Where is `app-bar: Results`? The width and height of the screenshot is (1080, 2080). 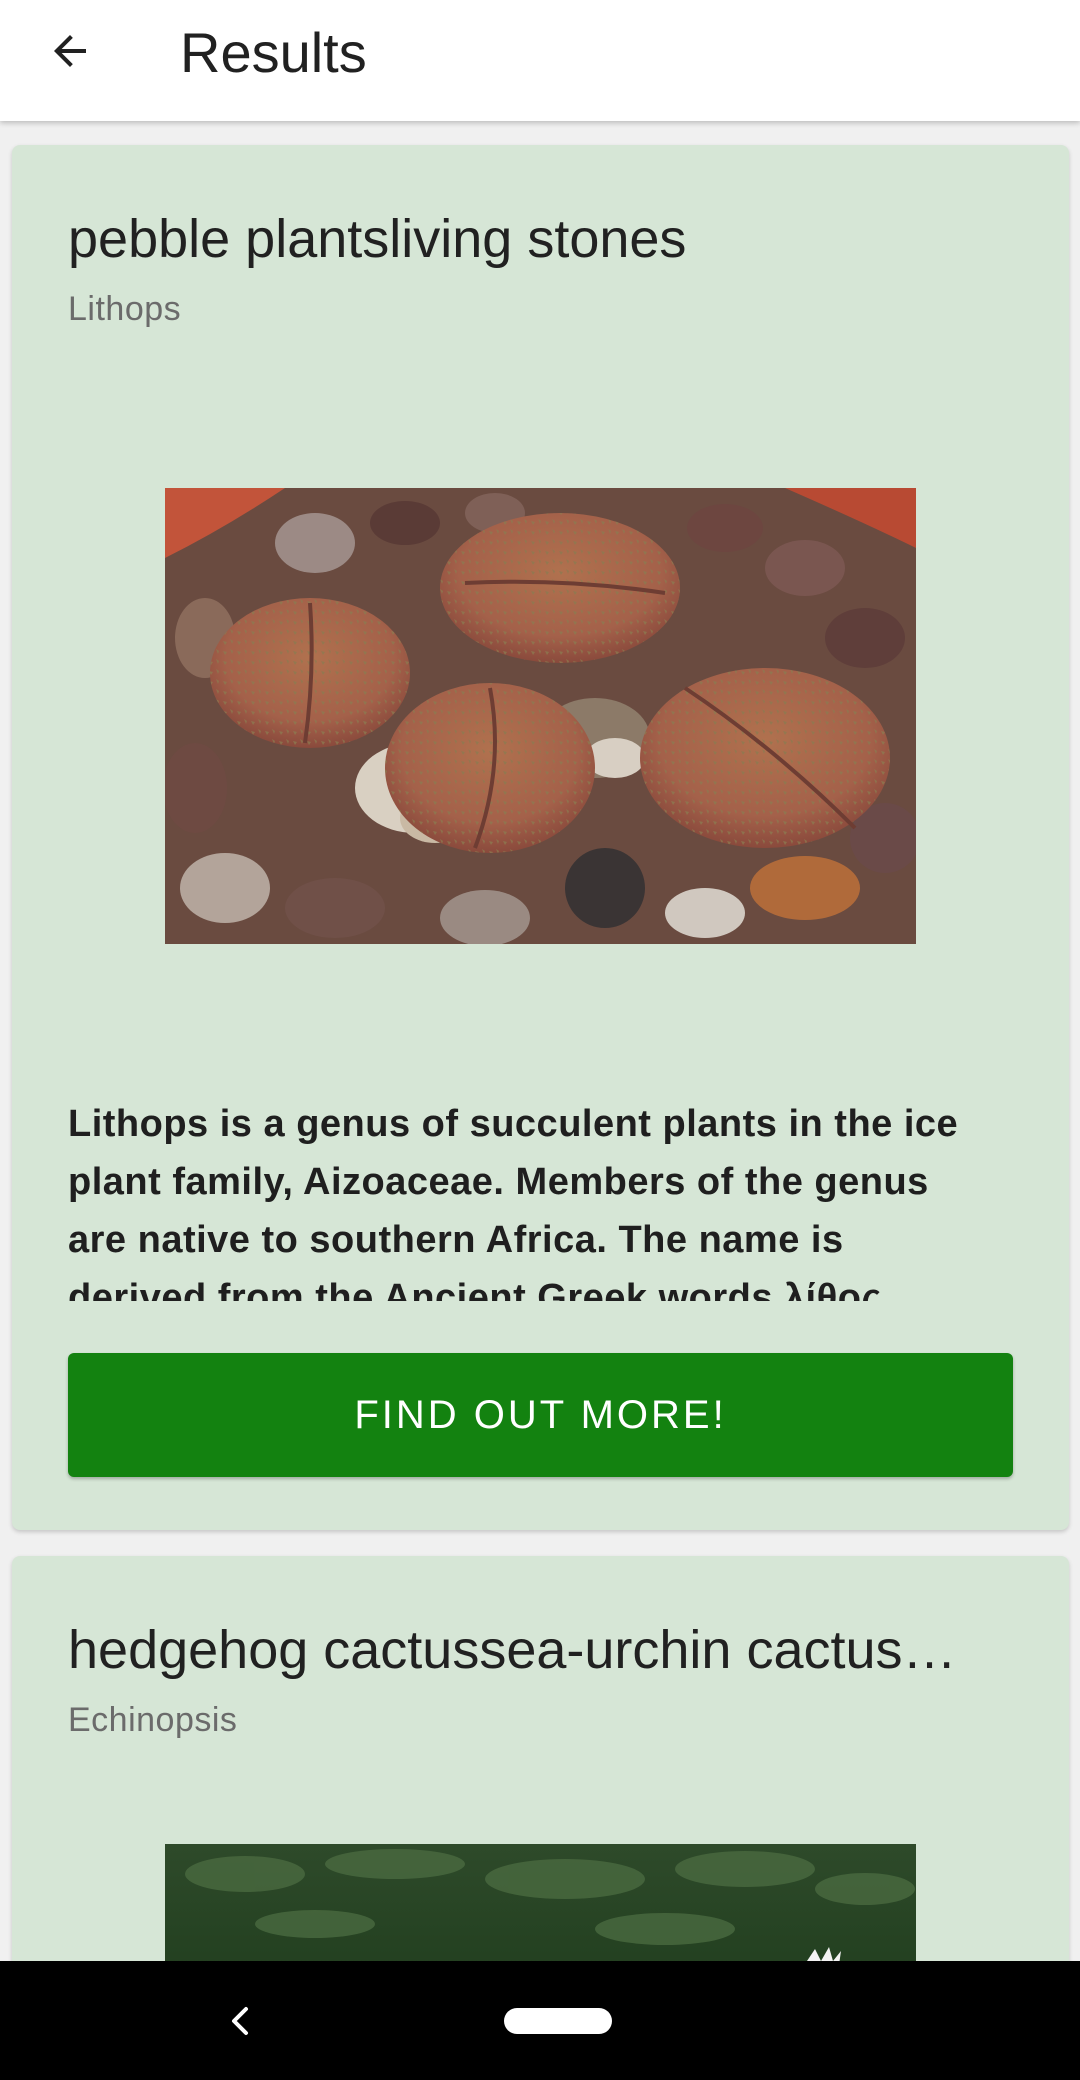 app-bar: Results is located at coordinates (540, 60).